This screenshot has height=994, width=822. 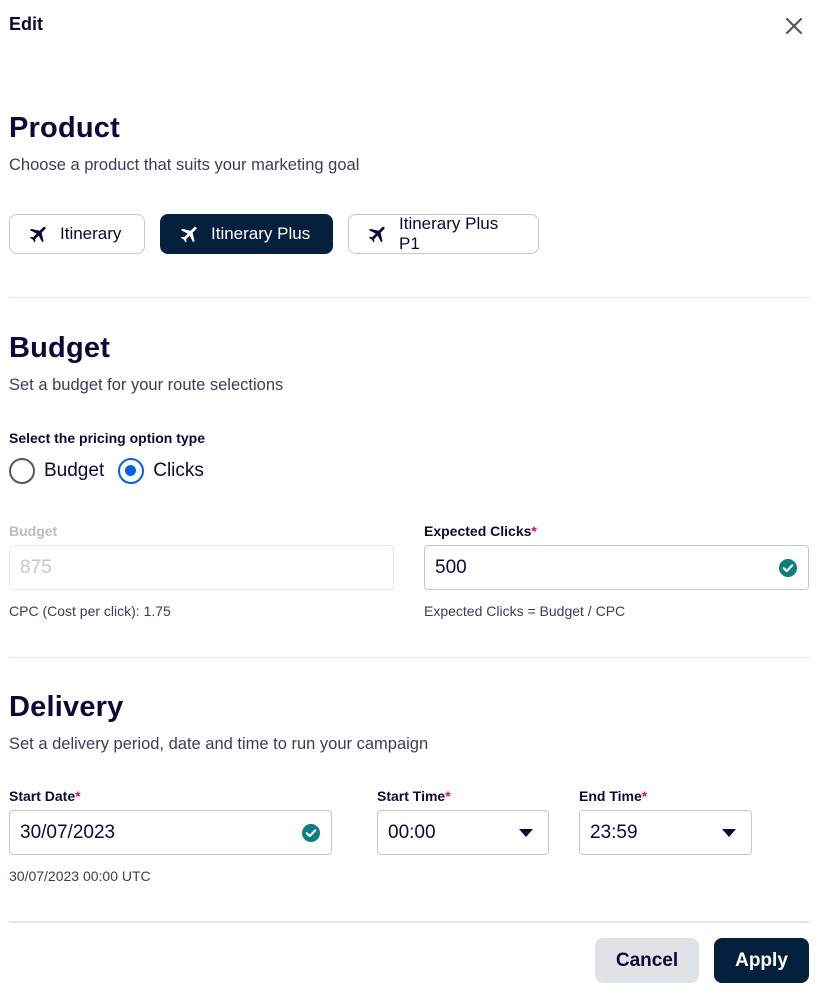 What do you see at coordinates (178, 470) in the screenshot?
I see `radio-label: Clicks` at bounding box center [178, 470].